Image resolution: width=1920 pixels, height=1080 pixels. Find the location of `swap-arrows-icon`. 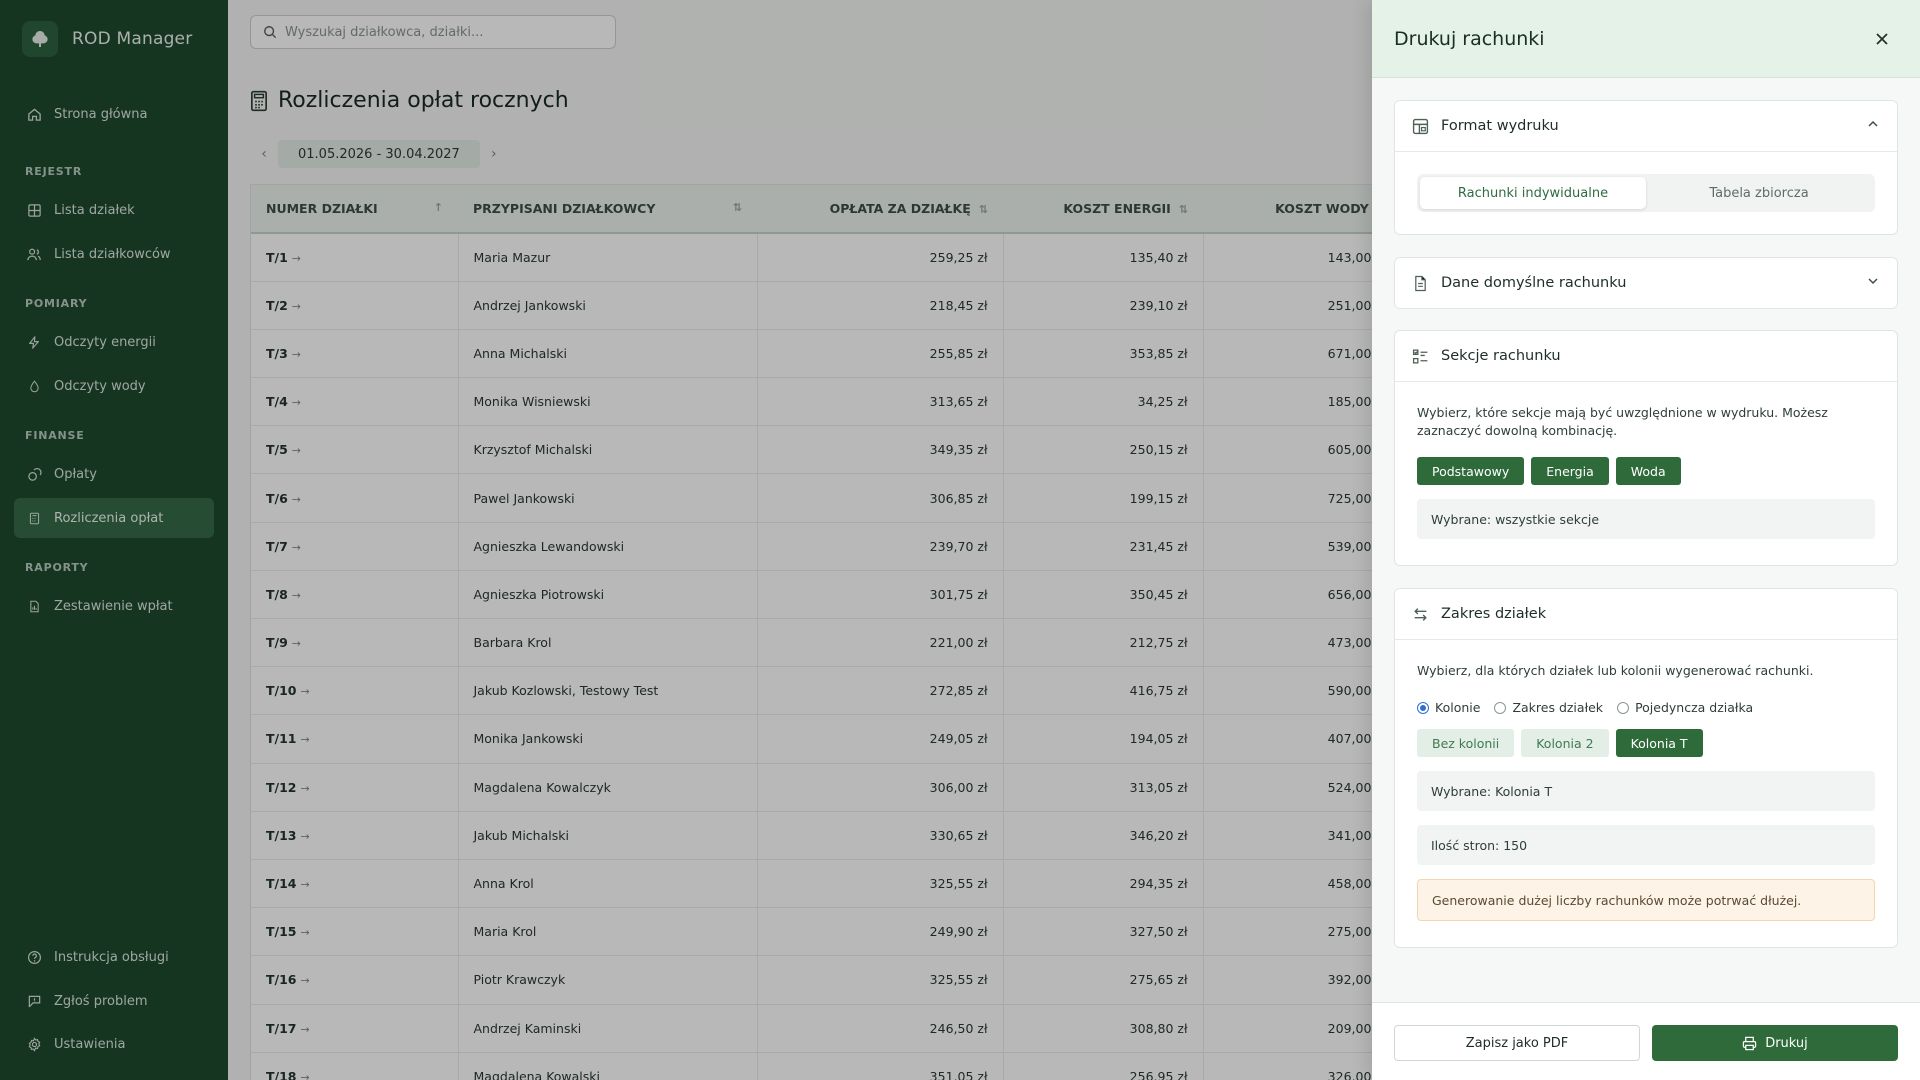

swap-arrows-icon is located at coordinates (1420, 614).